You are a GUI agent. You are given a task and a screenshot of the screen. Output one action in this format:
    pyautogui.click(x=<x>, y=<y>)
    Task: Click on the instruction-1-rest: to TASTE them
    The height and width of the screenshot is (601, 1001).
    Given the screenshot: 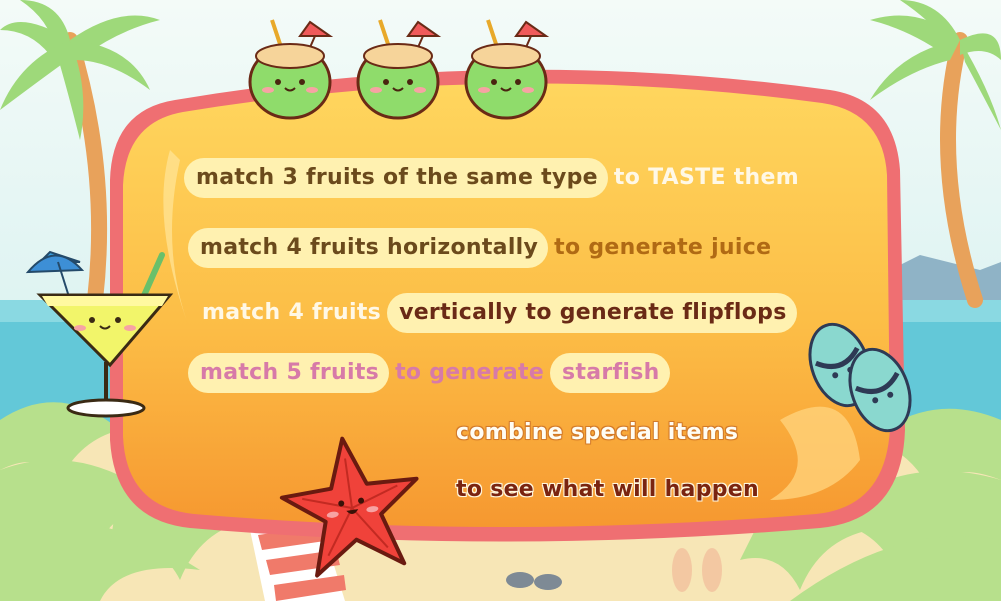 What is the action you would take?
    pyautogui.click(x=706, y=177)
    